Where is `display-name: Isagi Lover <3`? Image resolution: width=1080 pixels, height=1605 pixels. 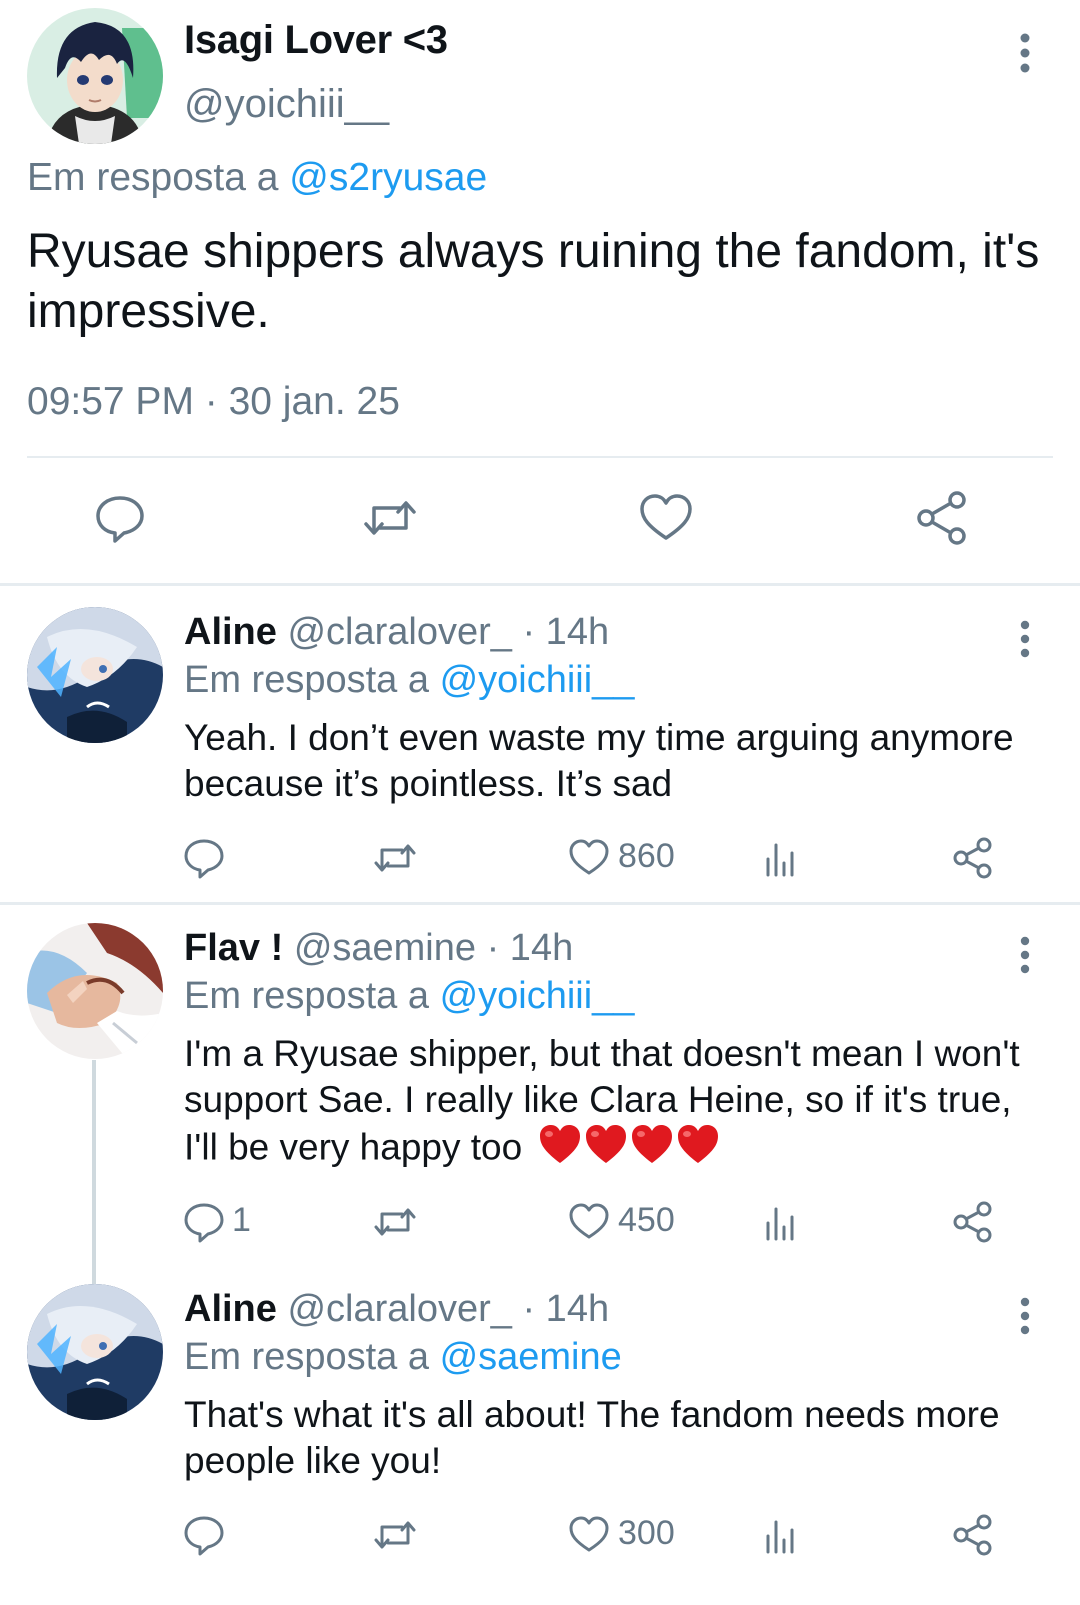 display-name: Isagi Lover <3 is located at coordinates (316, 40).